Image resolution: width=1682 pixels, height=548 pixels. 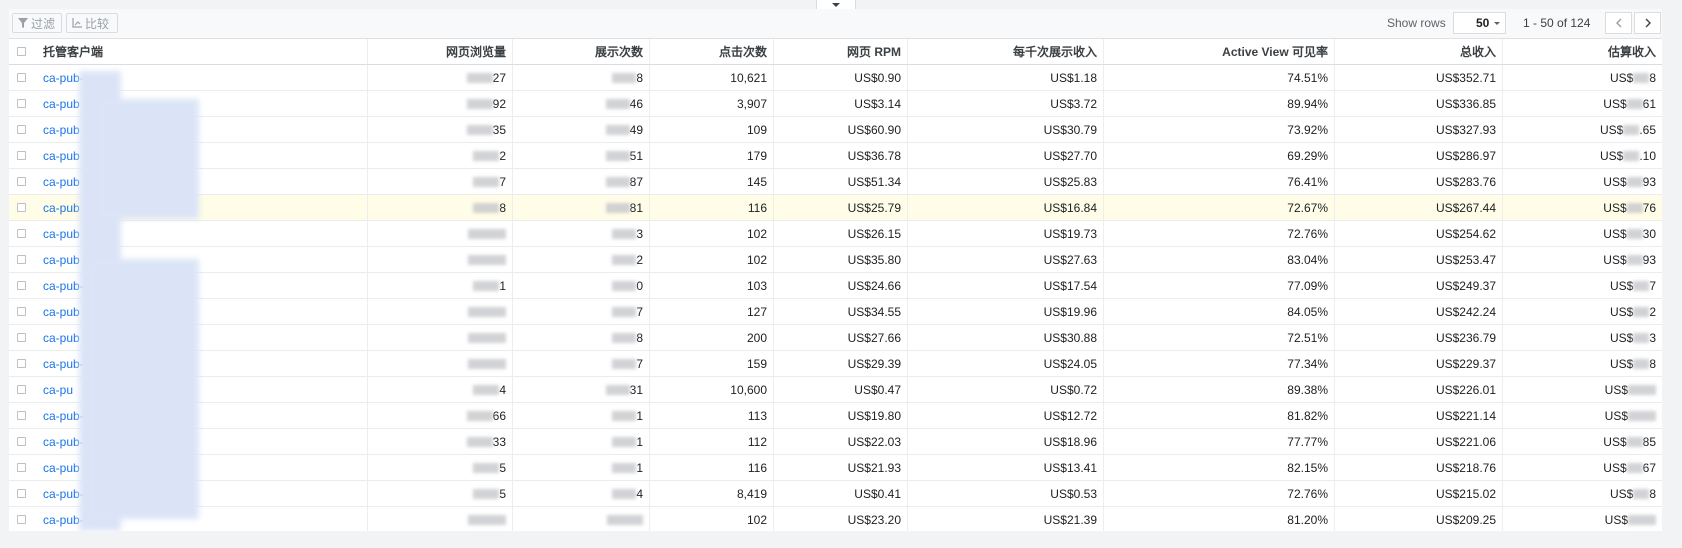 I want to click on cell-total-revenue: US$352.71, so click(x=1419, y=77).